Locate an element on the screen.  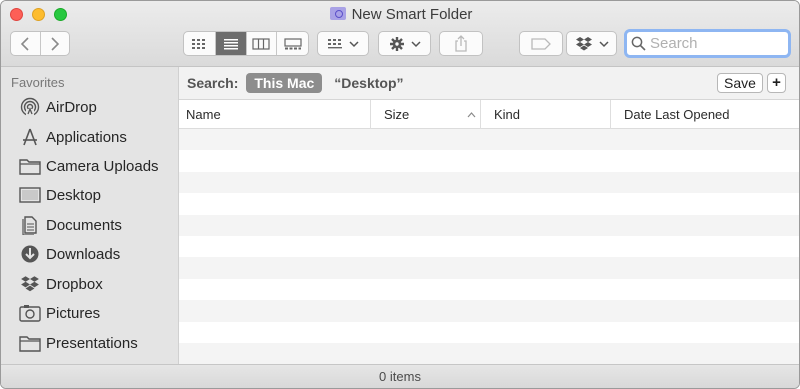
gallery-view-button is located at coordinates (292, 43).